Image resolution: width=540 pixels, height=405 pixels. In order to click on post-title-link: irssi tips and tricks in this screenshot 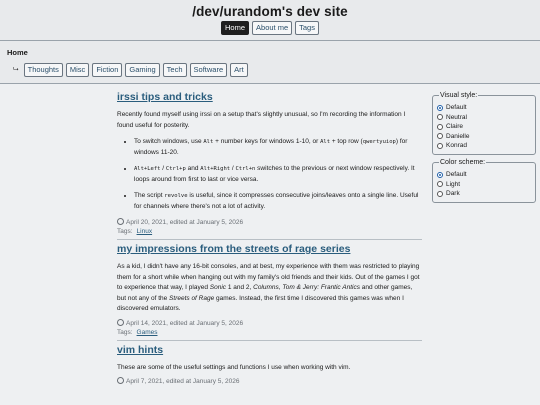, I will do `click(269, 98)`.